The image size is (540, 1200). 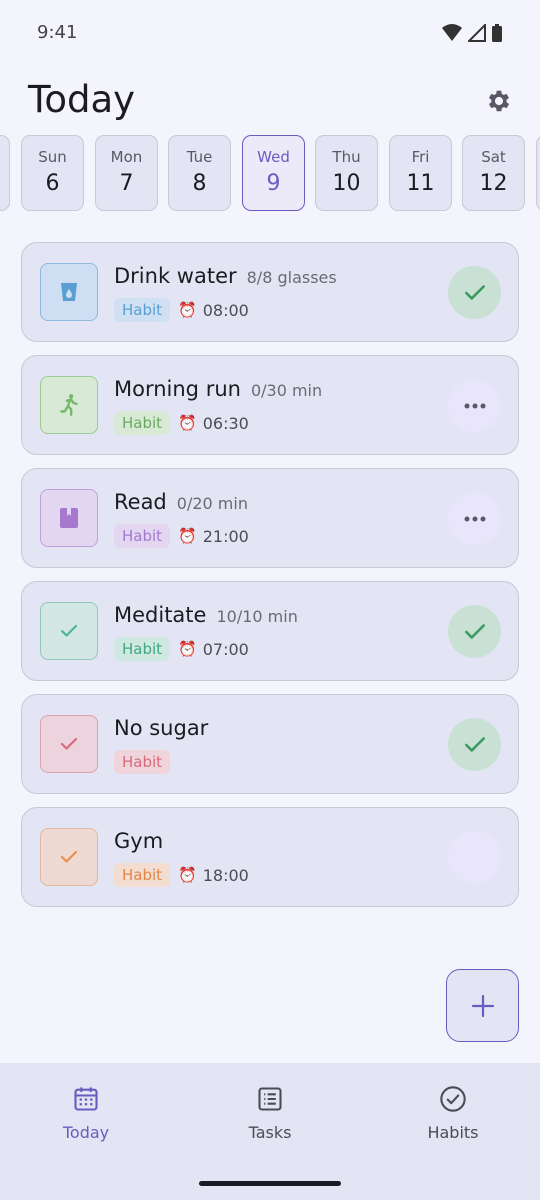 I want to click on task-time: 18:00, so click(x=225, y=875).